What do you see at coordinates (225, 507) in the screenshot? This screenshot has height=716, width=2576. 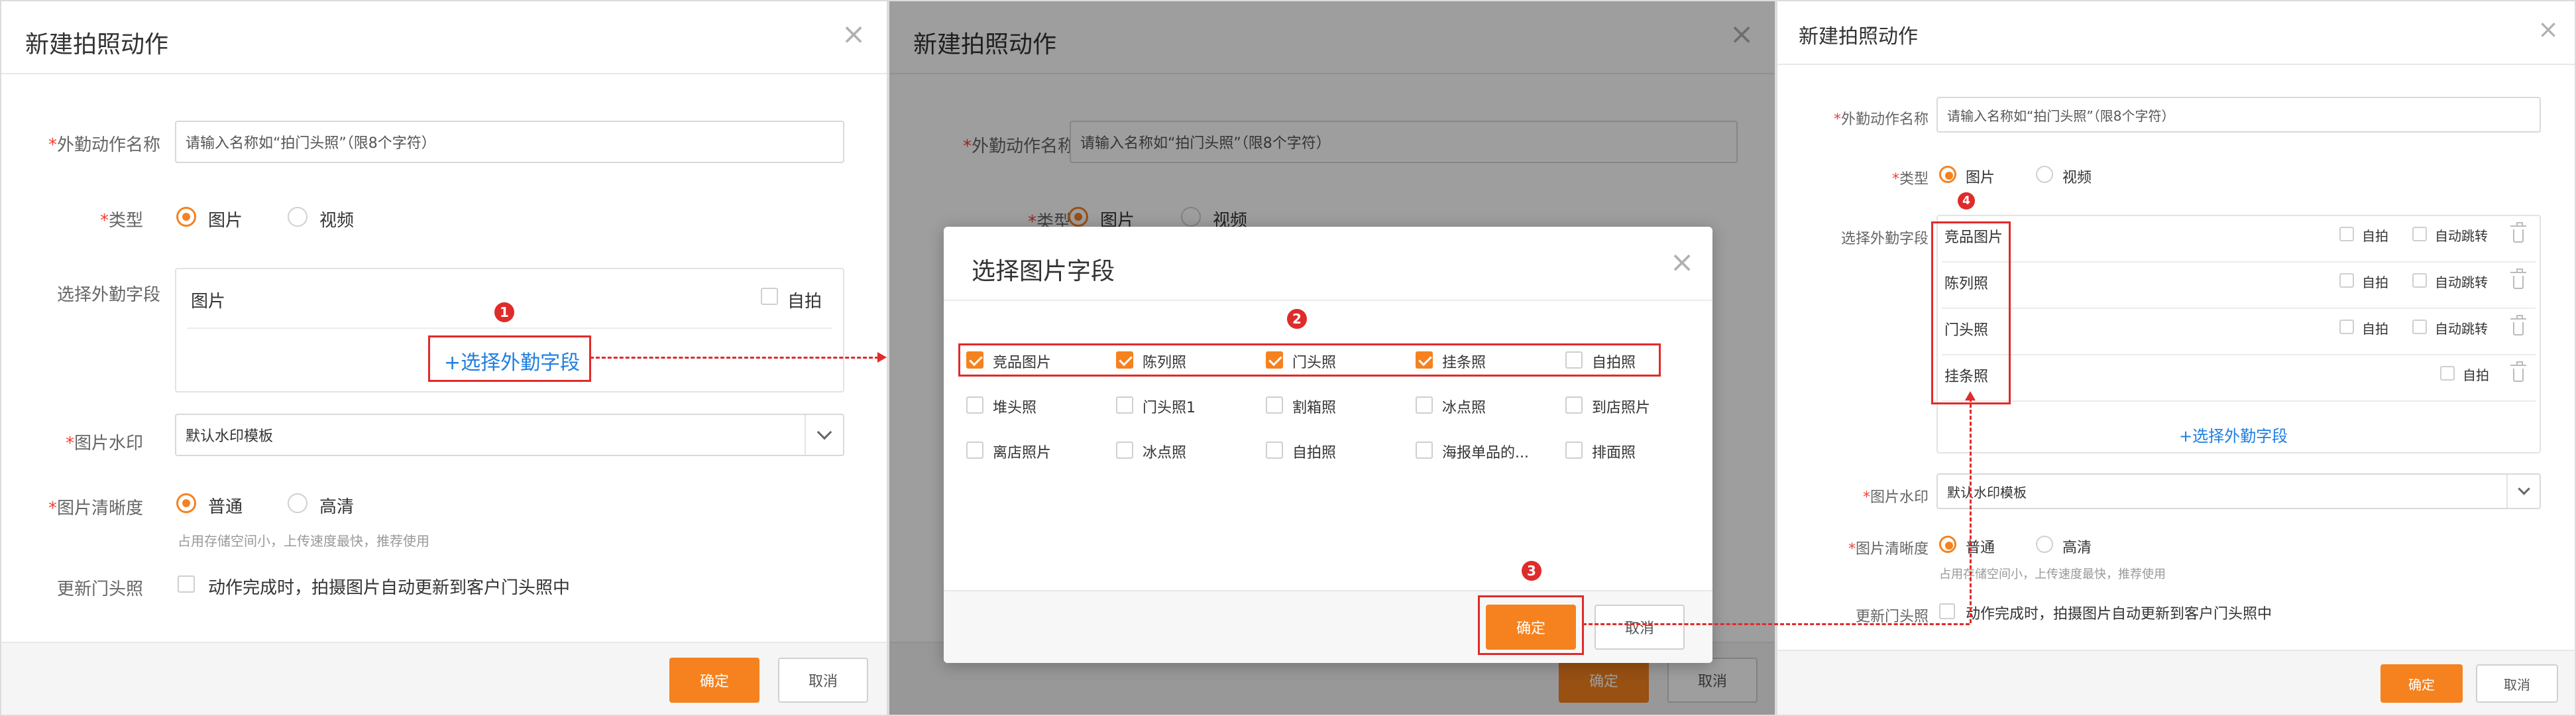 I see `clarity-normal-label: 普通` at bounding box center [225, 507].